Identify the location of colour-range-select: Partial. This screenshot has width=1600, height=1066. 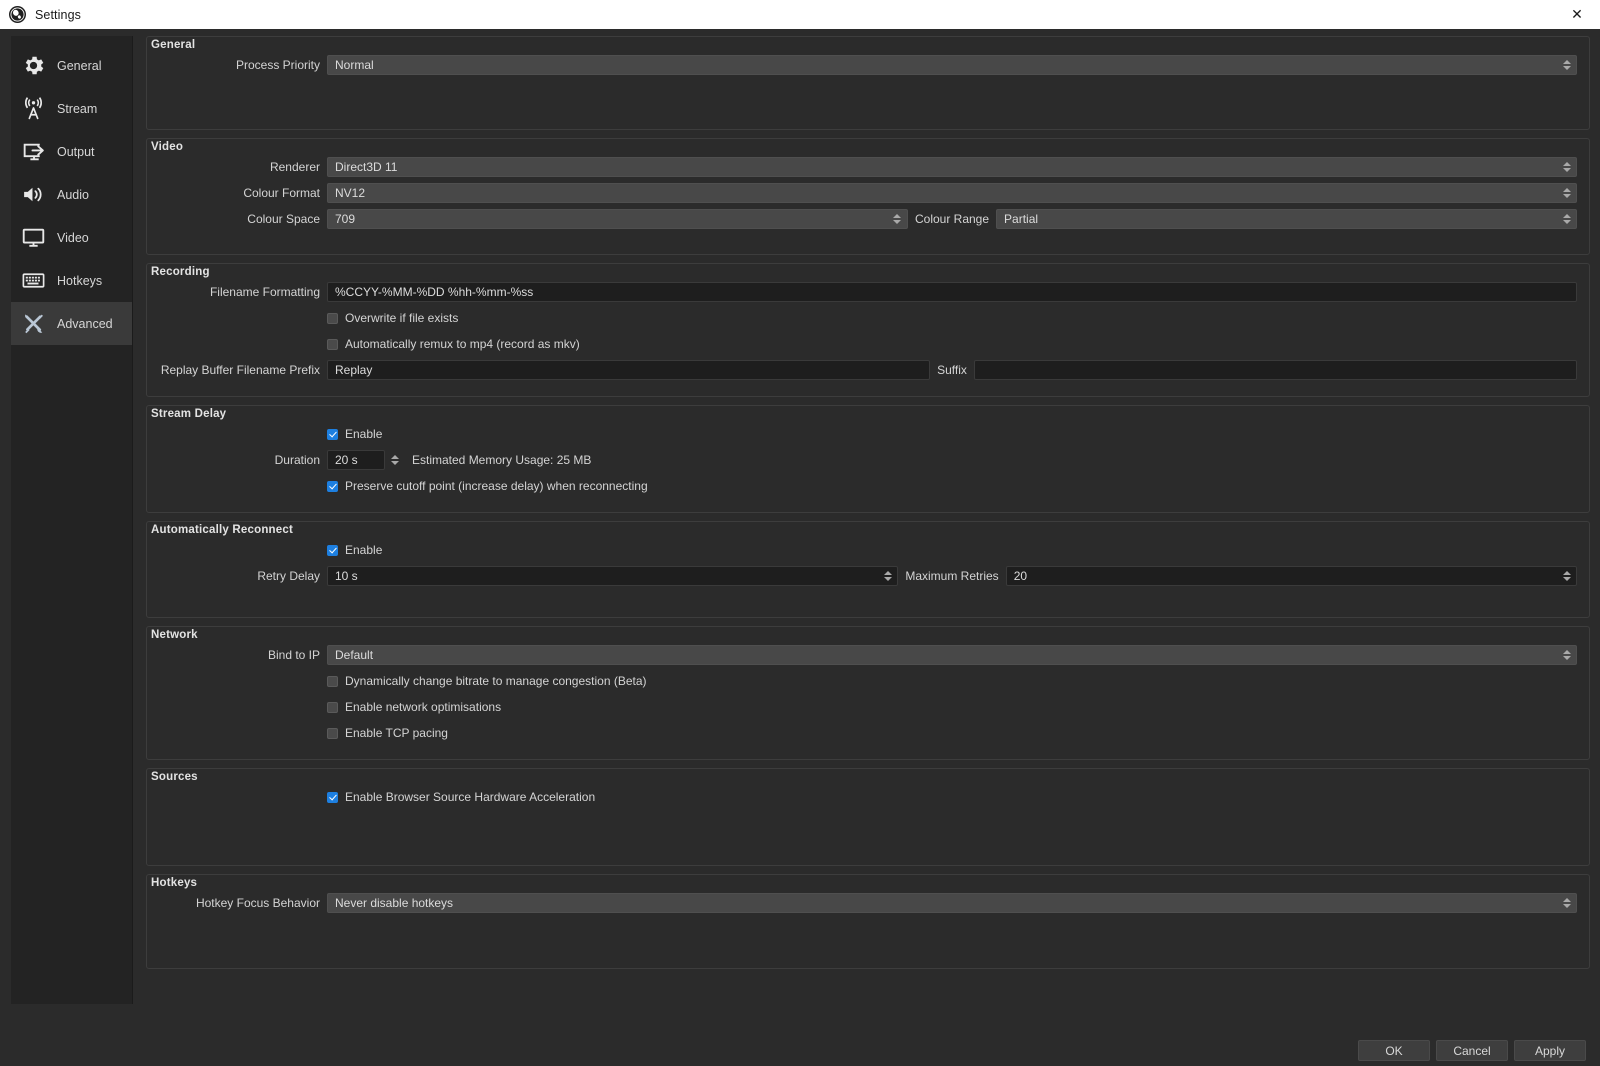
(1287, 219).